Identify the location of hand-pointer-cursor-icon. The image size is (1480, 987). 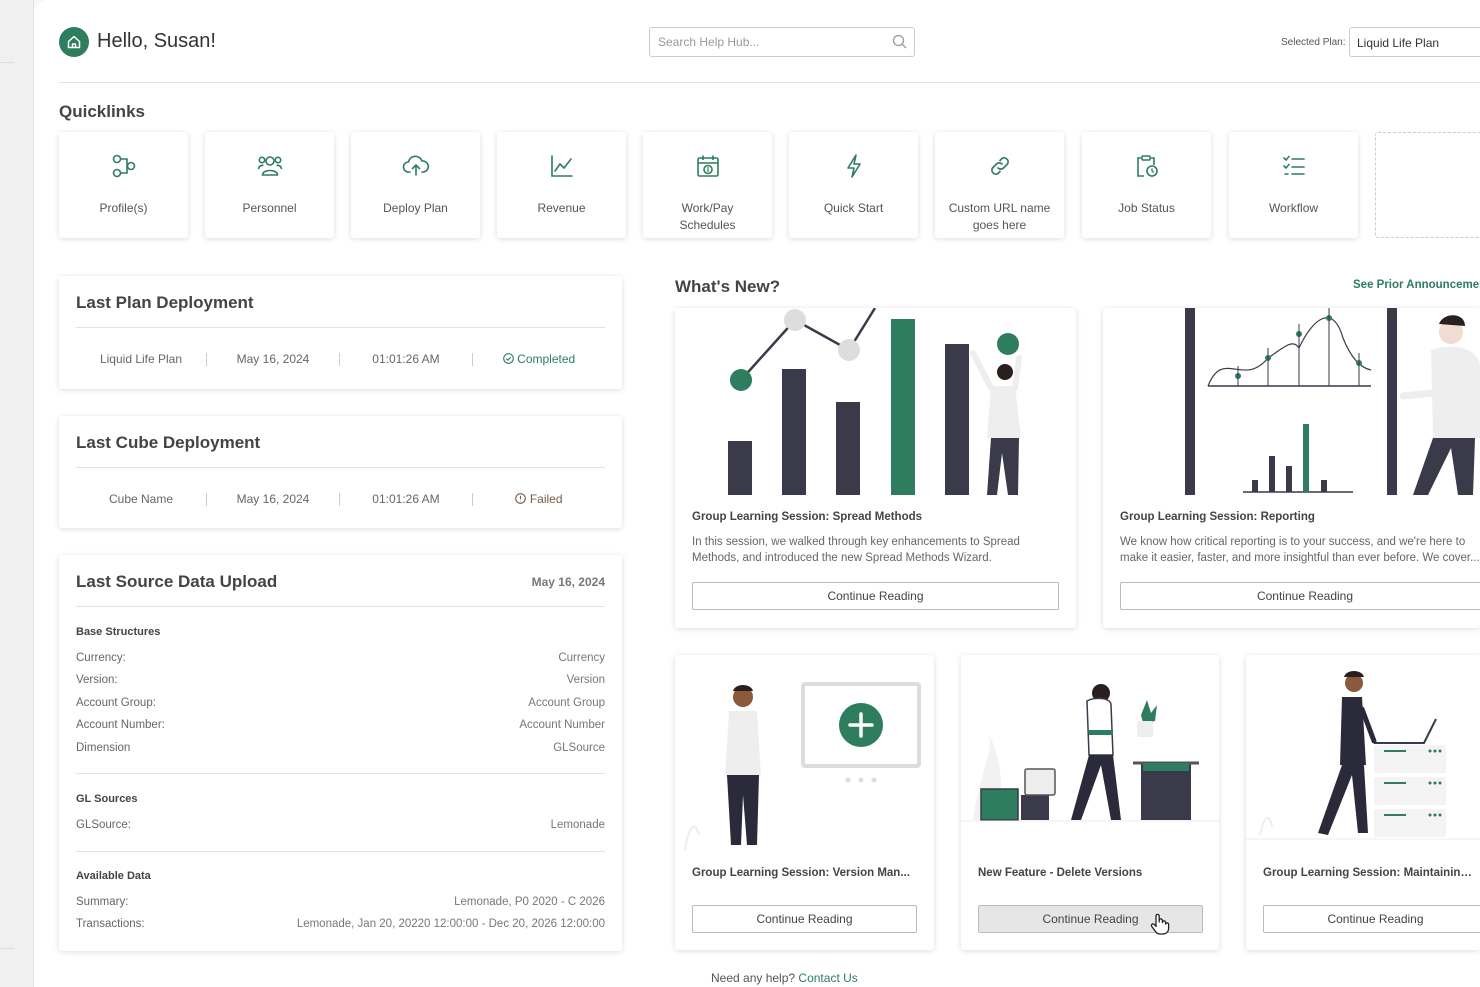
(1160, 924).